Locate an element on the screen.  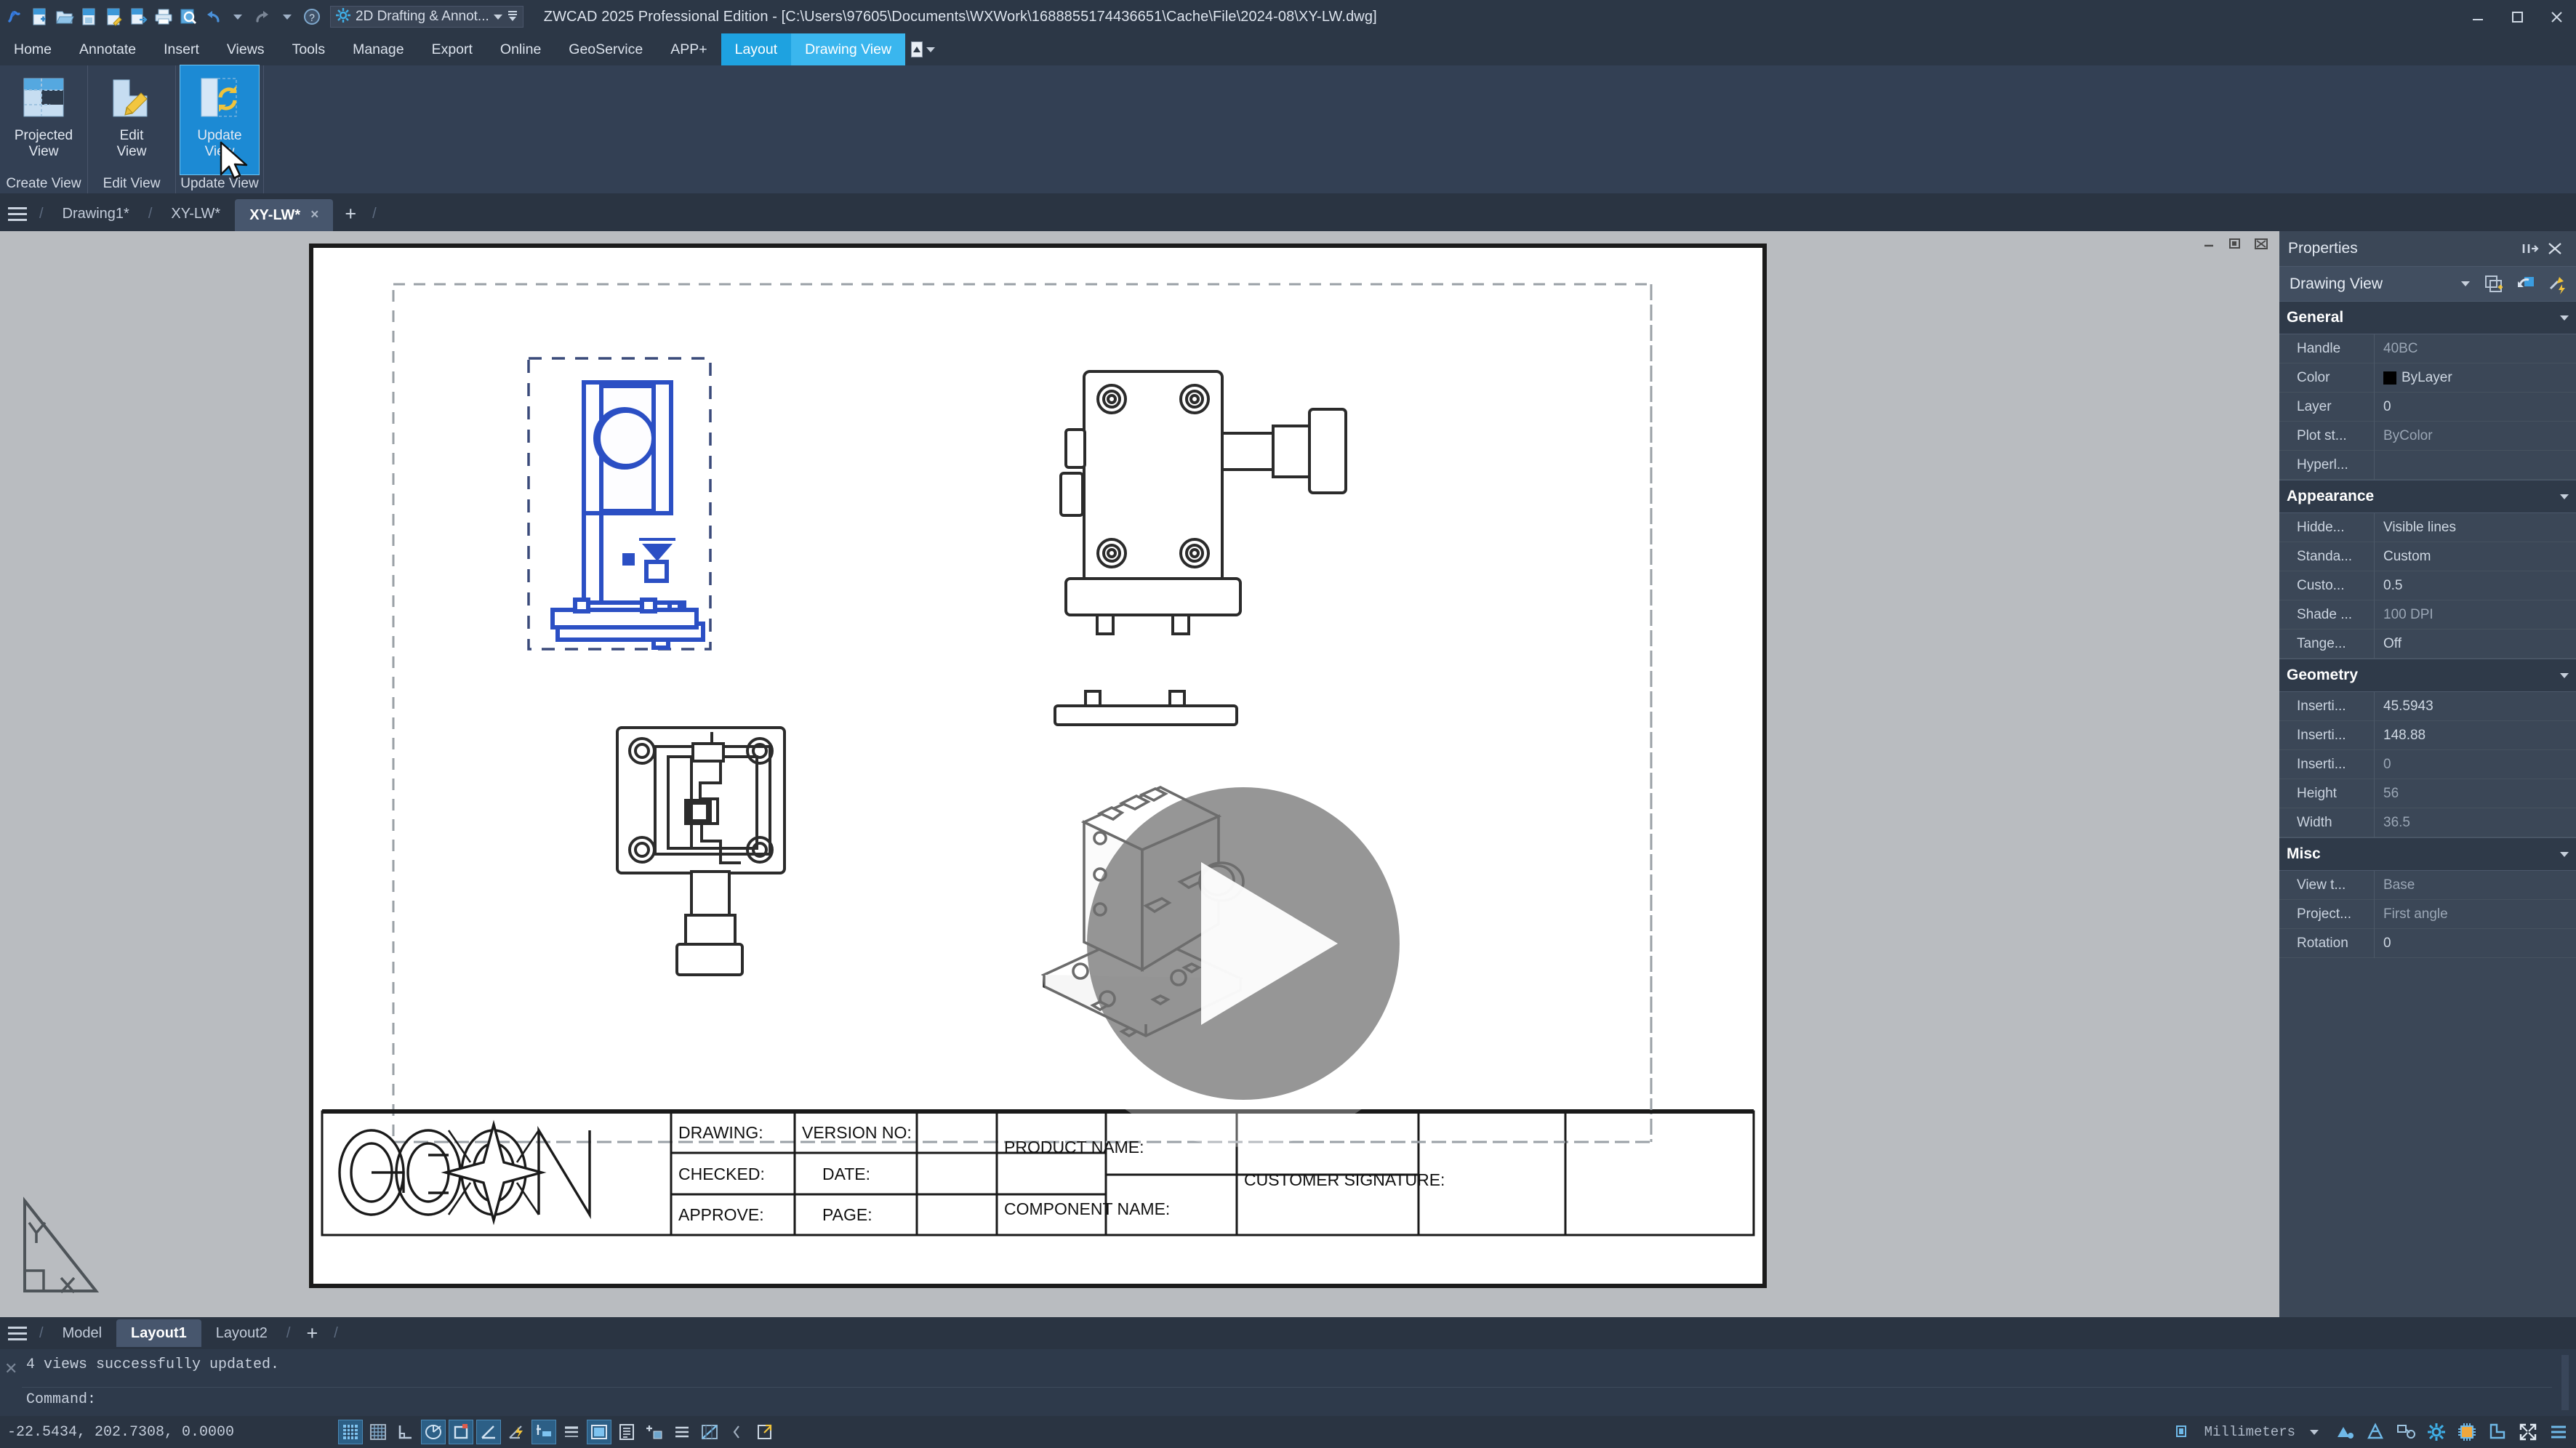
close-icon: × is located at coordinates (314, 215).